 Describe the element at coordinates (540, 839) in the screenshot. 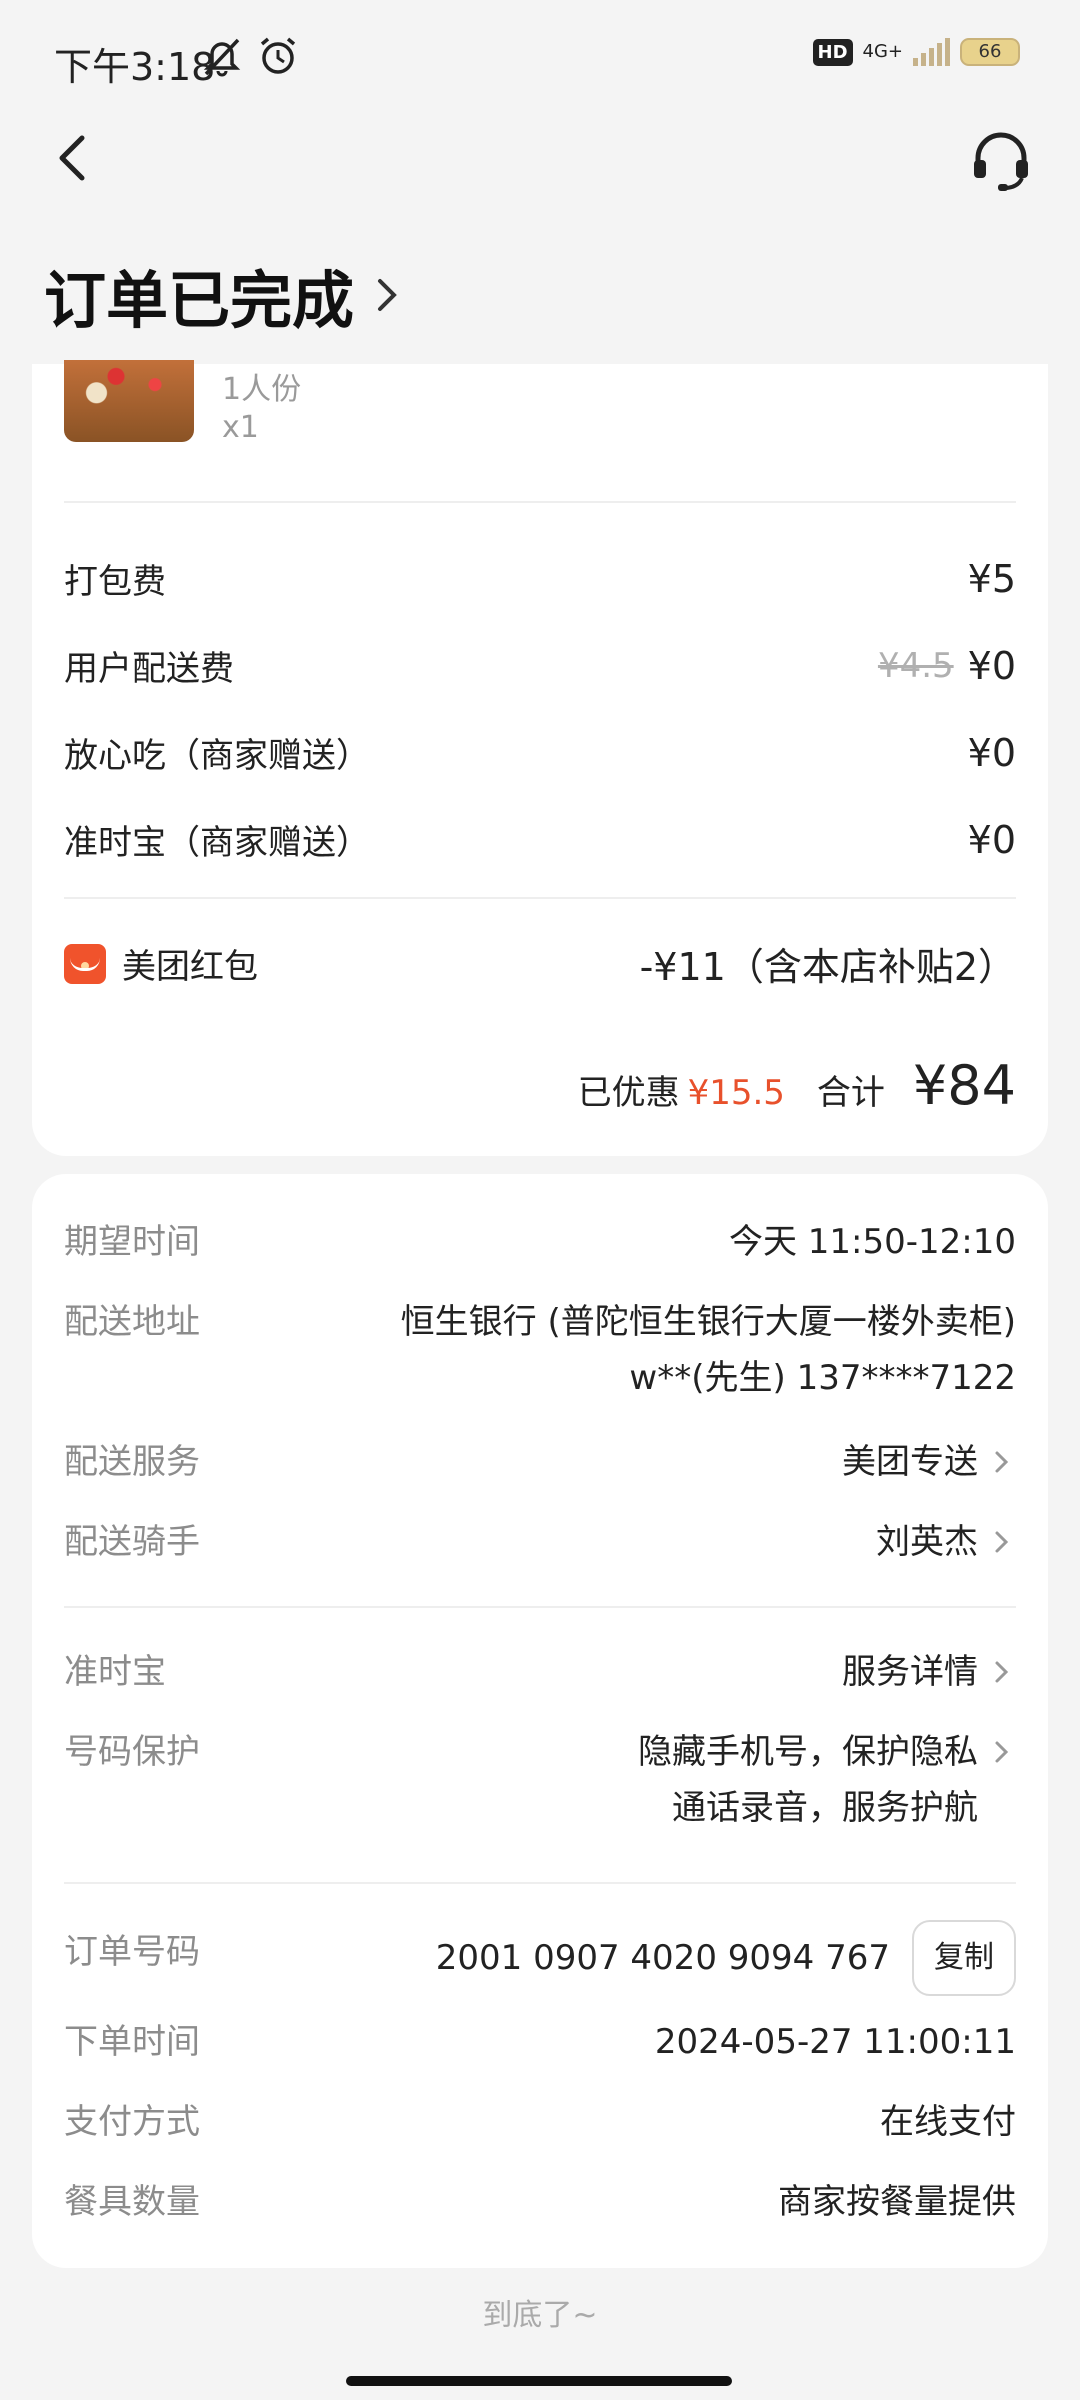

I see `fee-row-ontime: 准时宝（商家赠送） ¥0` at that location.